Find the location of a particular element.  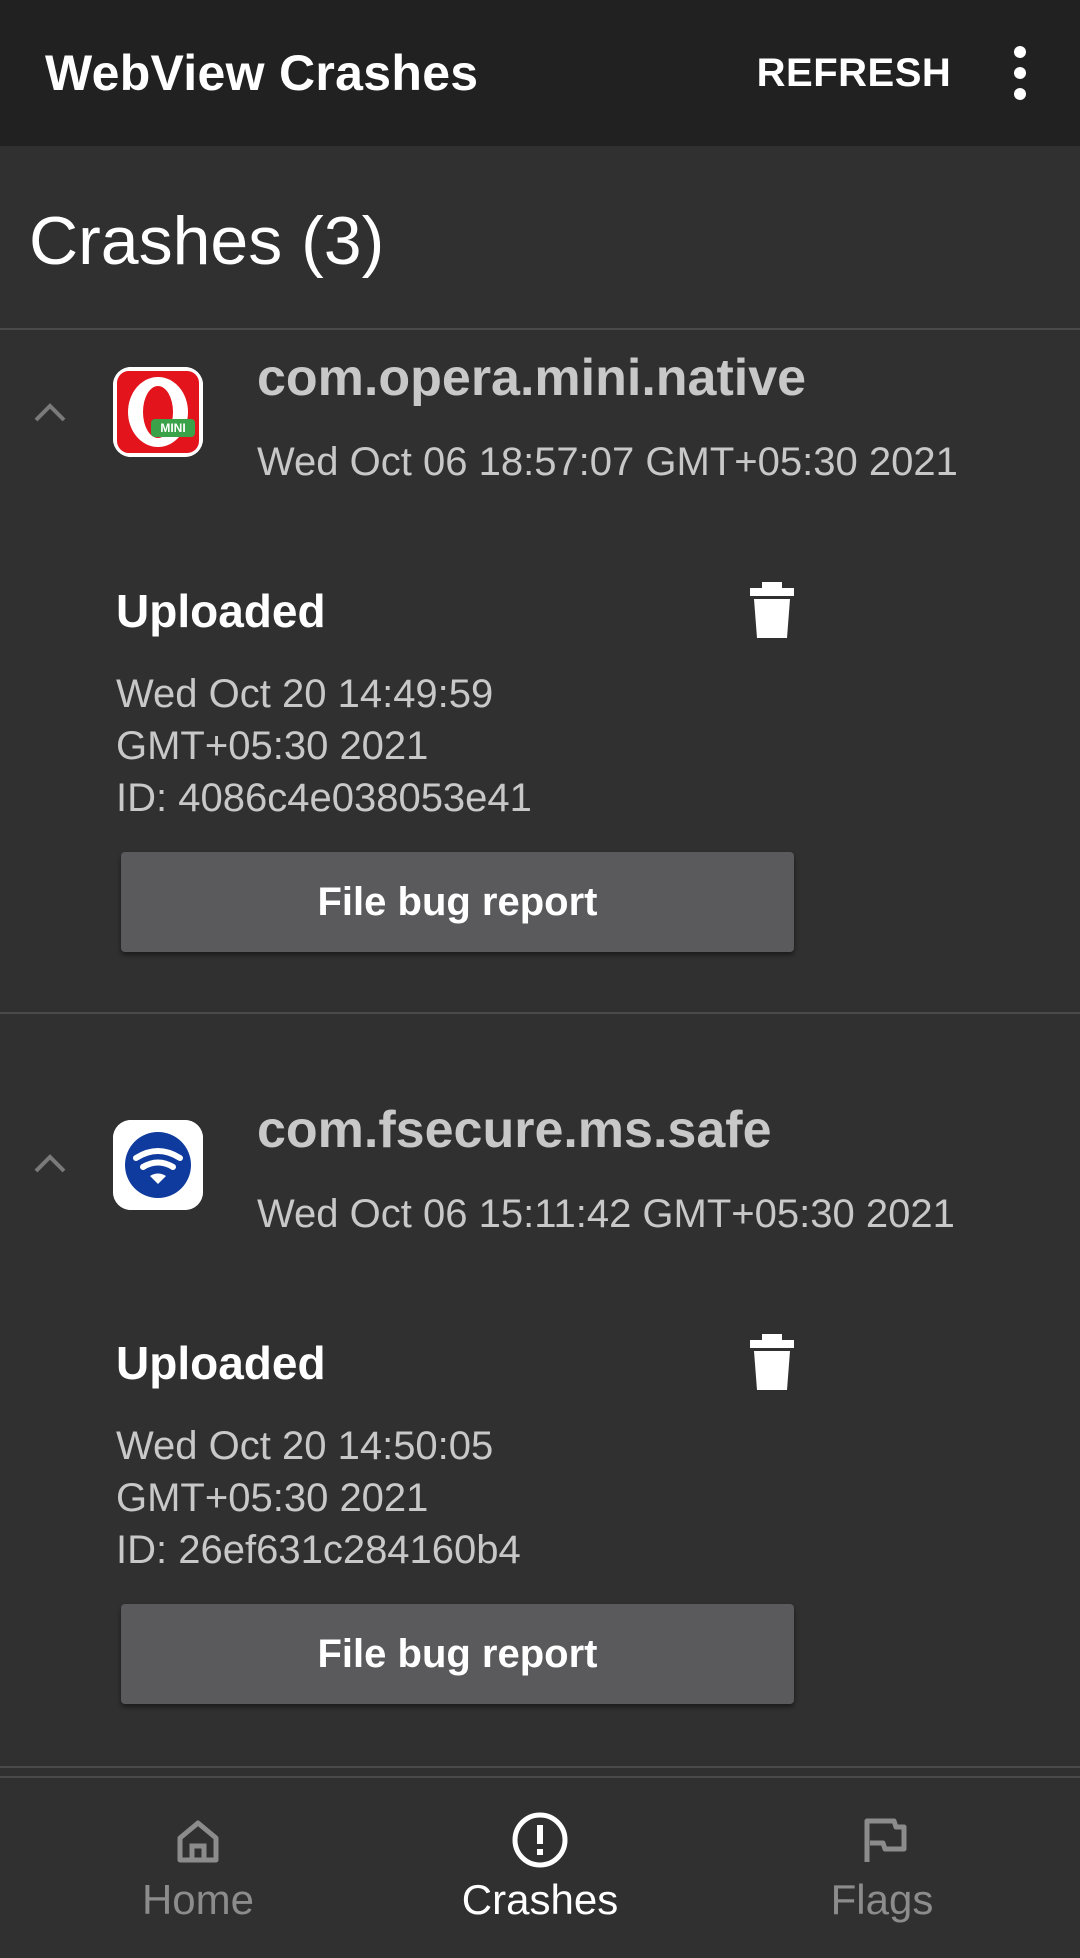

nav-item-home: Home is located at coordinates (198, 1868).